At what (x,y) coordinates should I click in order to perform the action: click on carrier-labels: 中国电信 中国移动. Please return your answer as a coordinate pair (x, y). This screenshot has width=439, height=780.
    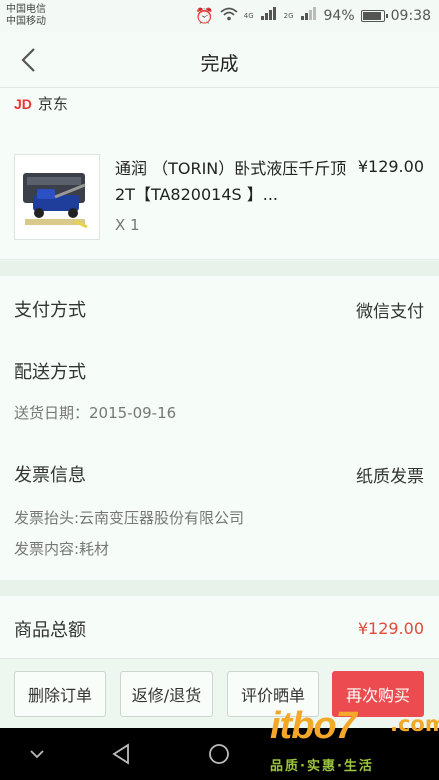
    Looking at the image, I should click on (26, 16).